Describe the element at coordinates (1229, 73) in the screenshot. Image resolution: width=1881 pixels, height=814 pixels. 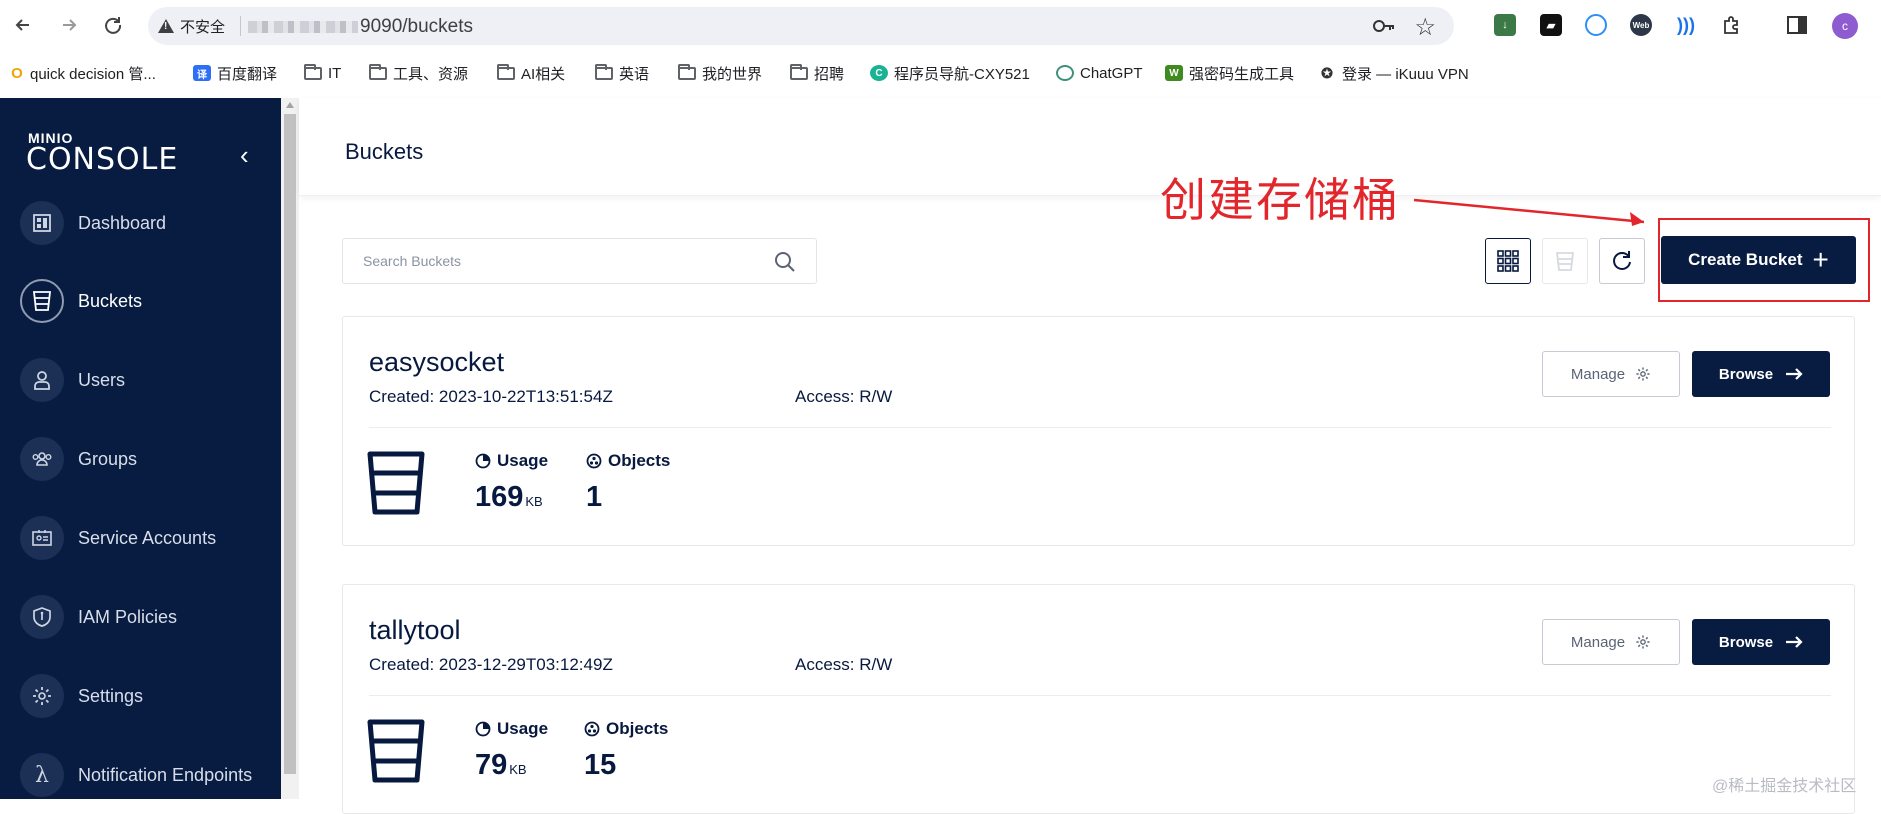
I see `bookmark-item: W 强密码生成工具` at that location.